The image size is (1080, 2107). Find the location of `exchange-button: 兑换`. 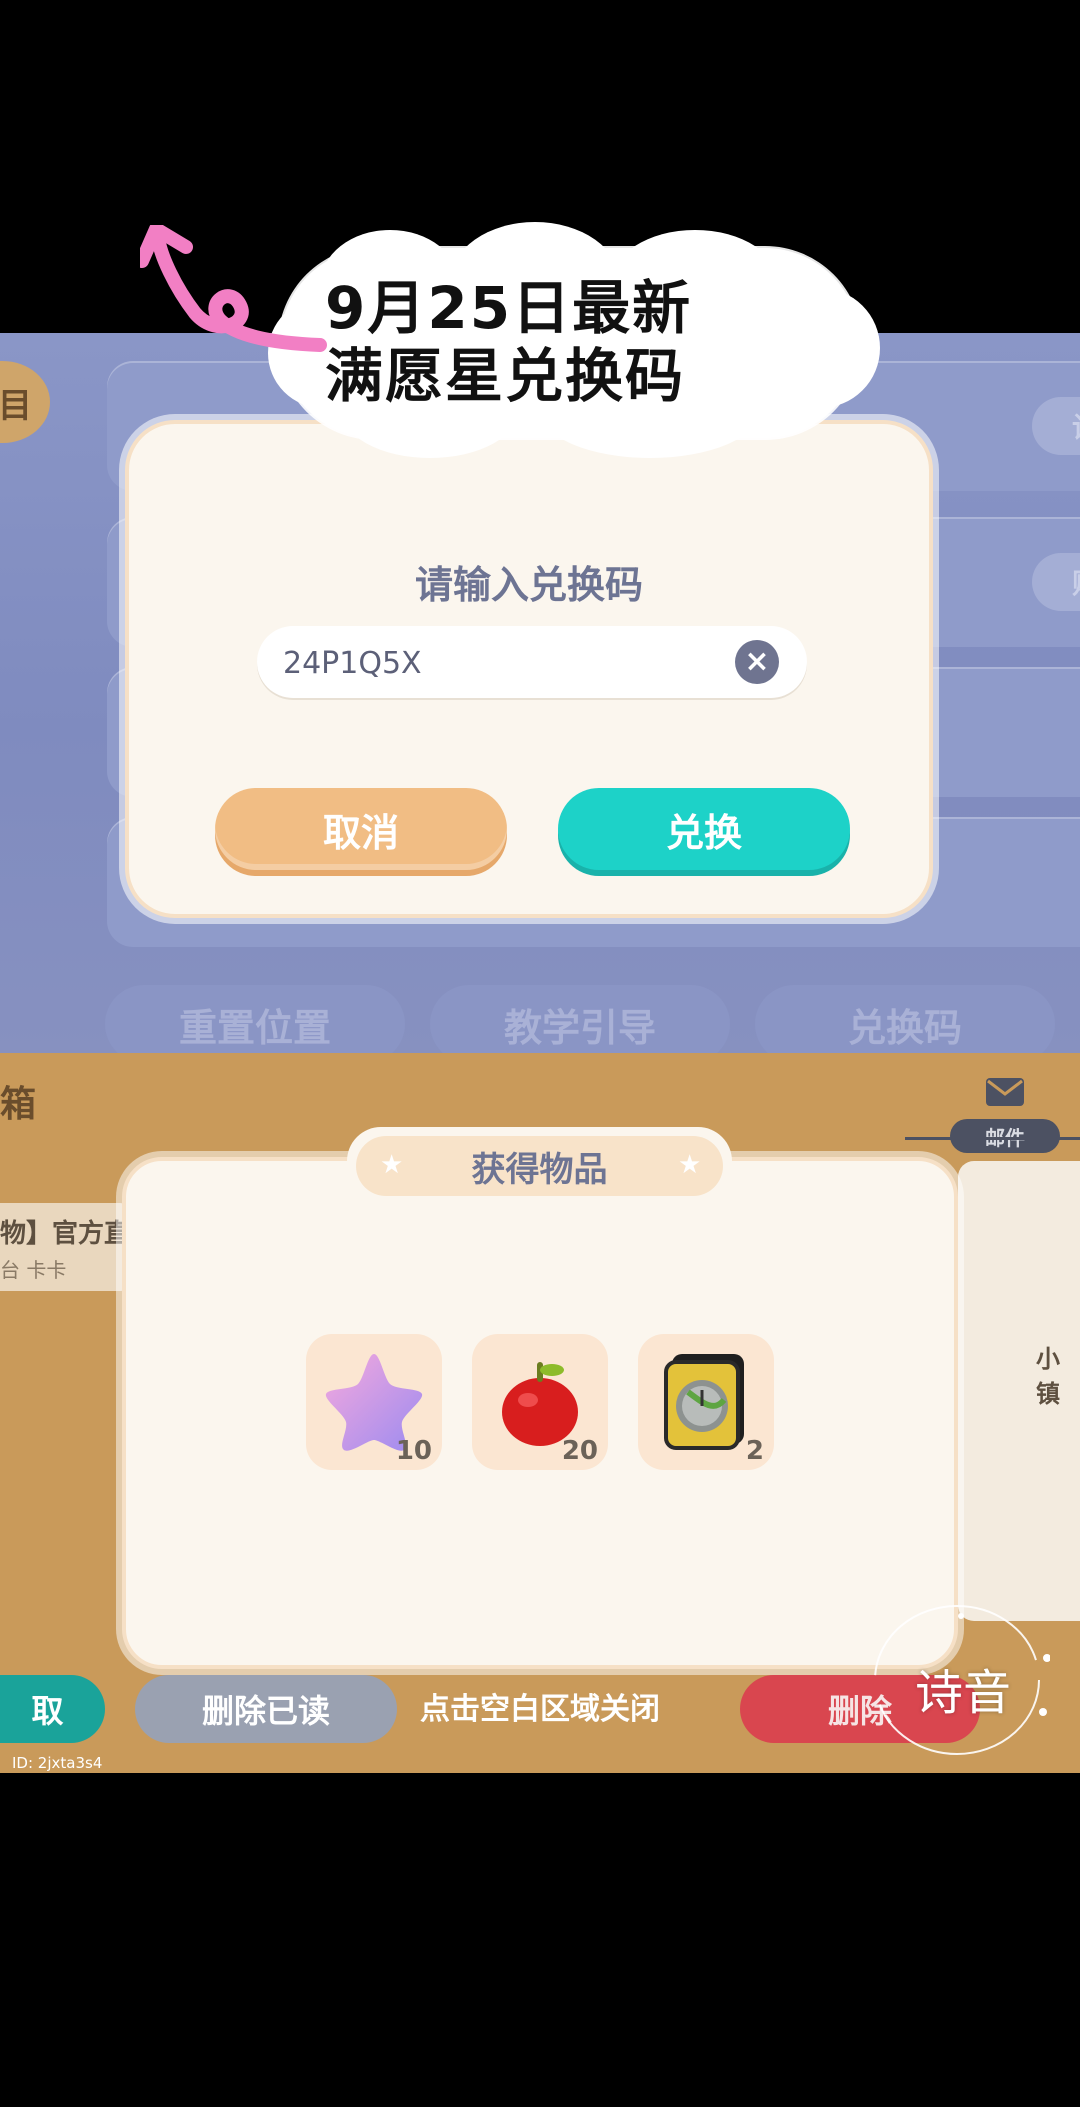

exchange-button: 兑换 is located at coordinates (704, 829).